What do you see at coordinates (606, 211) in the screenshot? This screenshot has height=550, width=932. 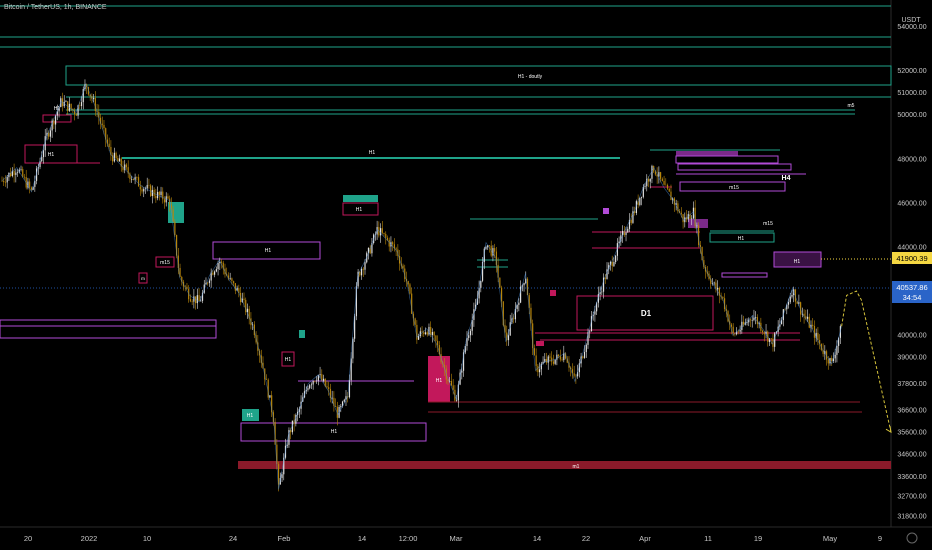 I see `zone-magenta-tiny` at bounding box center [606, 211].